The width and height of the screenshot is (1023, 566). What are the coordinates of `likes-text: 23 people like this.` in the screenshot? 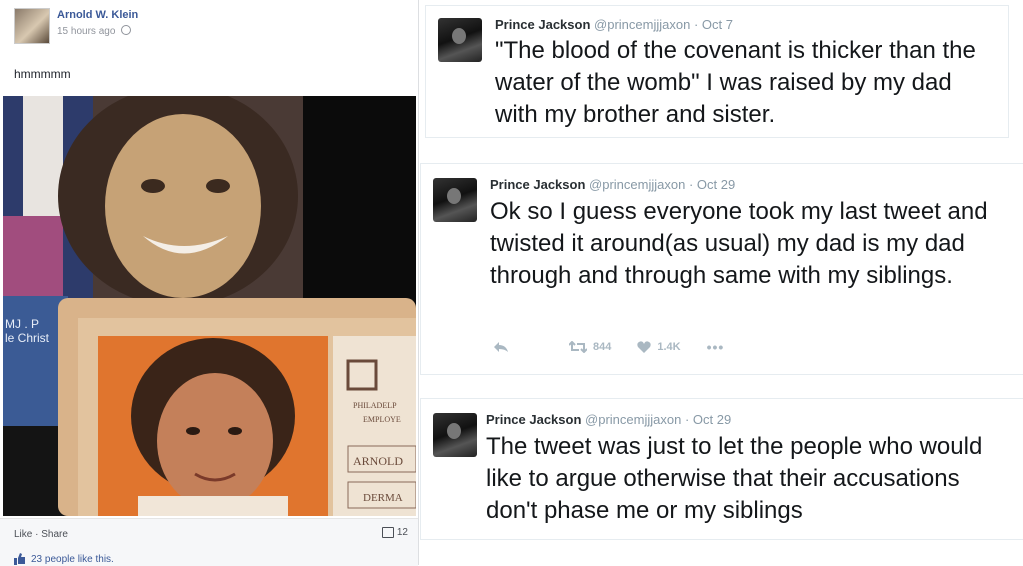 It's located at (72, 559).